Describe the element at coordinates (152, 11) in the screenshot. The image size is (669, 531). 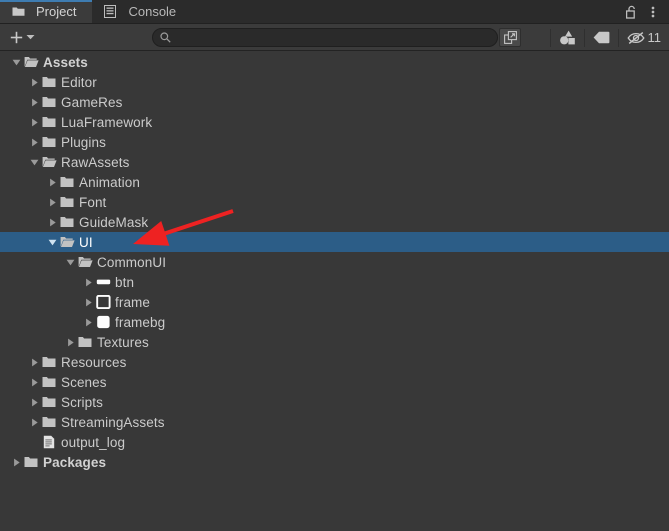
I see `tab-console-label: Console` at that location.